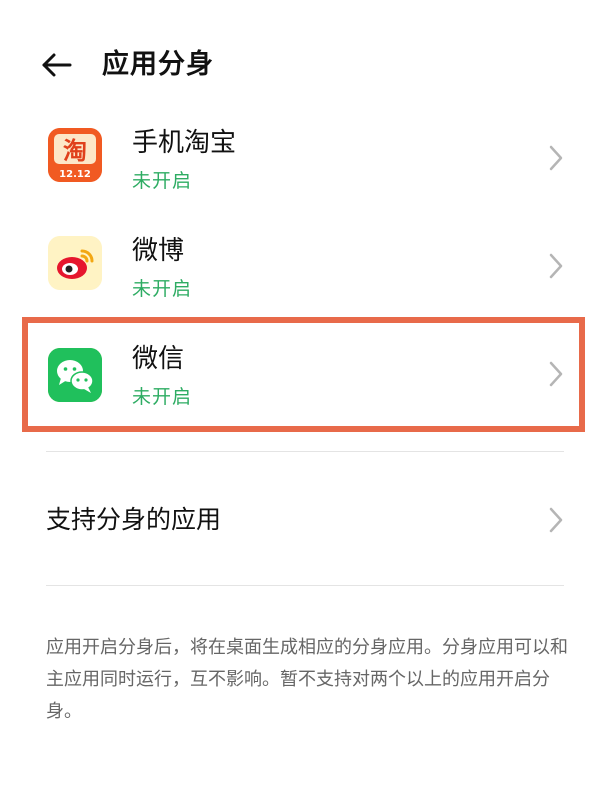 The image size is (594, 807). Describe the element at coordinates (184, 143) in the screenshot. I see `app-name: 手机淘宝` at that location.